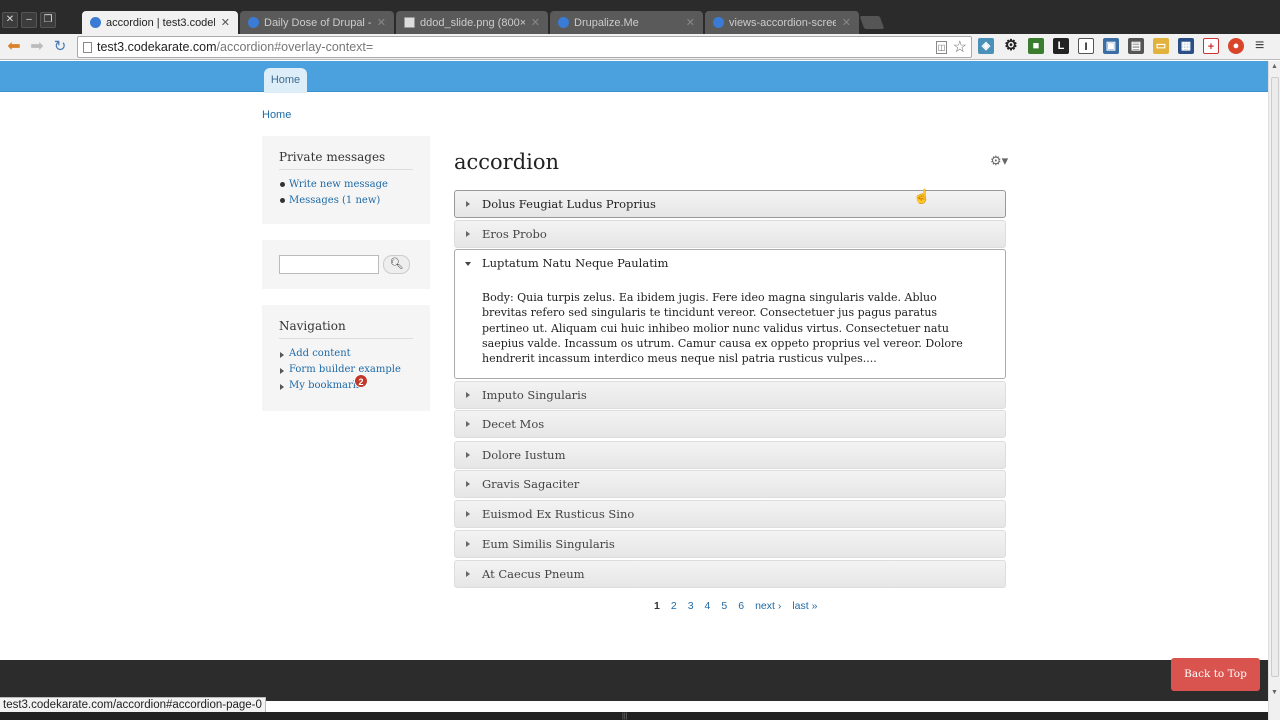  I want to click on back-to-top-button: Back to Top, so click(1215, 674).